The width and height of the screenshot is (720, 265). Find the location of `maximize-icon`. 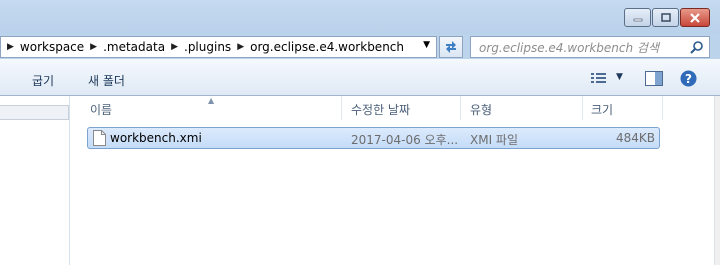

maximize-icon is located at coordinates (665, 17).